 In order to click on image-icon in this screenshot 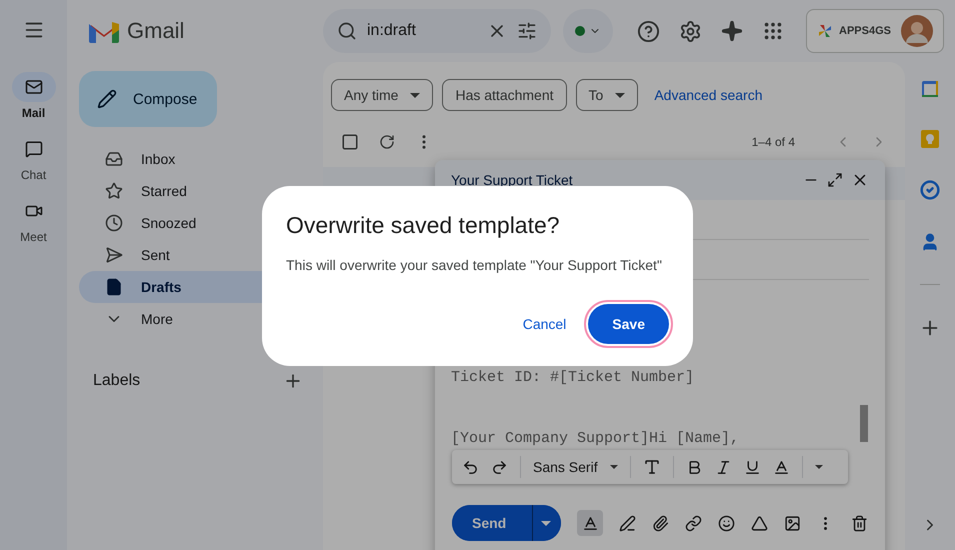, I will do `click(793, 523)`.